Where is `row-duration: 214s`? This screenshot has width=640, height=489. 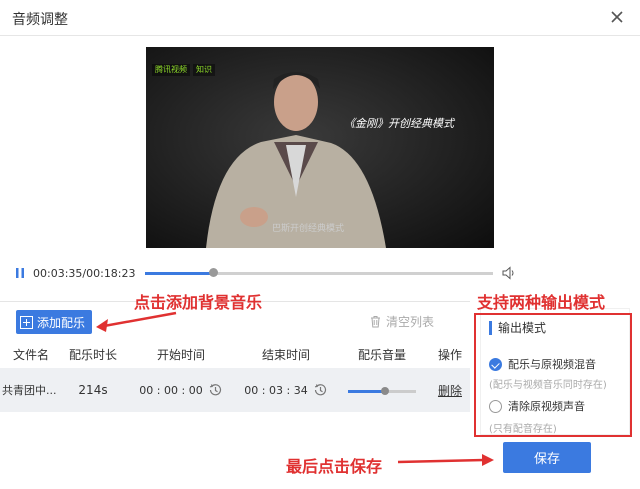 row-duration: 214s is located at coordinates (93, 390).